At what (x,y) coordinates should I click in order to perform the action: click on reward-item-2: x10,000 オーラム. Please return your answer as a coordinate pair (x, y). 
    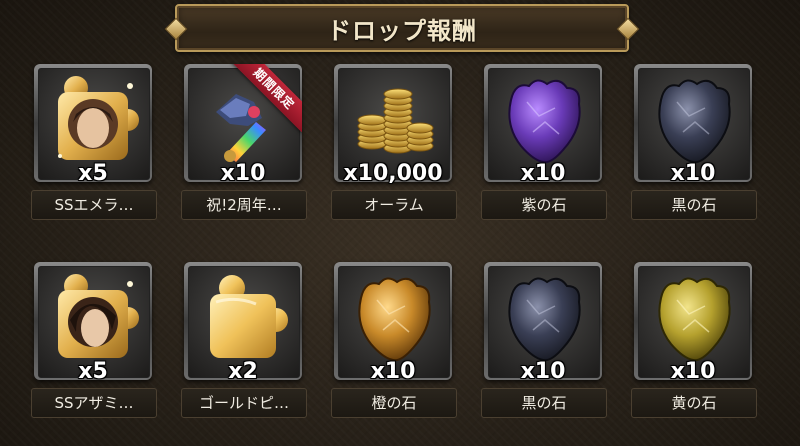
    Looking at the image, I should click on (394, 142).